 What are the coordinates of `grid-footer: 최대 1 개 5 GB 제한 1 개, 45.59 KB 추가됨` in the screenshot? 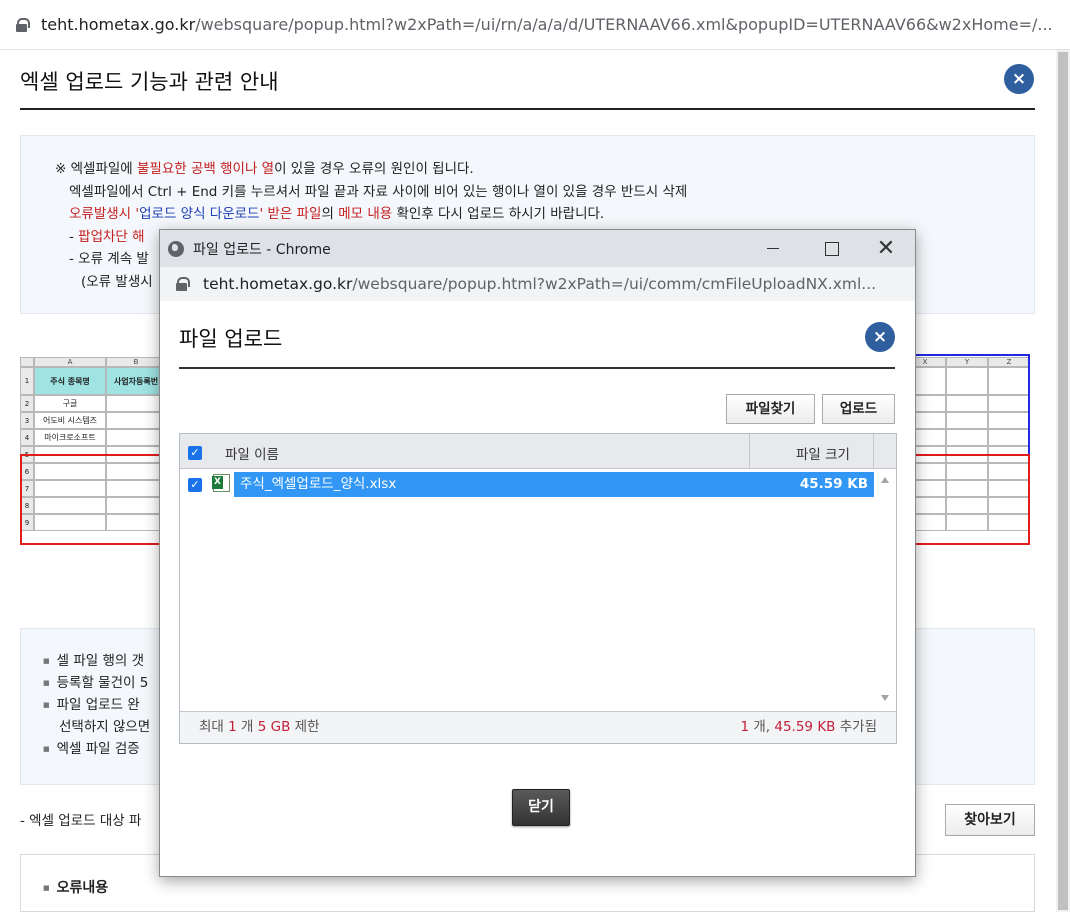 It's located at (538, 727).